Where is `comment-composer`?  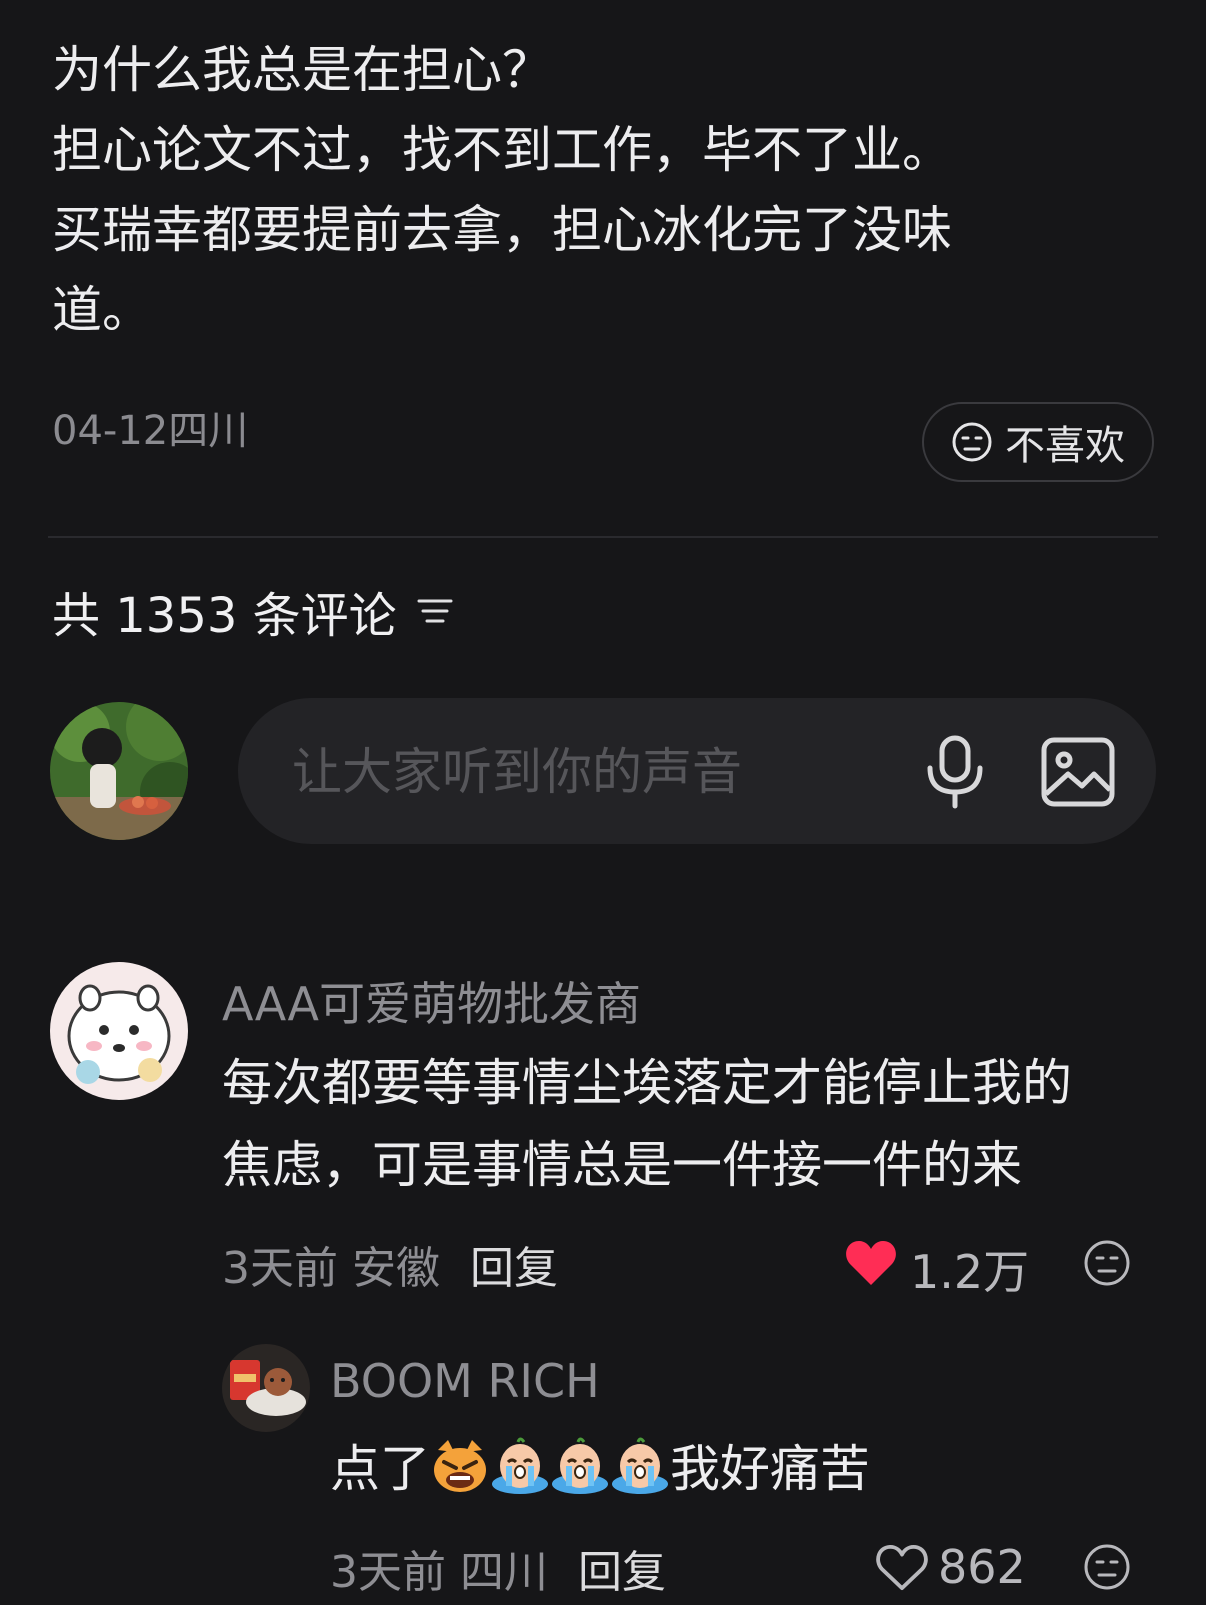
comment-composer is located at coordinates (697, 772).